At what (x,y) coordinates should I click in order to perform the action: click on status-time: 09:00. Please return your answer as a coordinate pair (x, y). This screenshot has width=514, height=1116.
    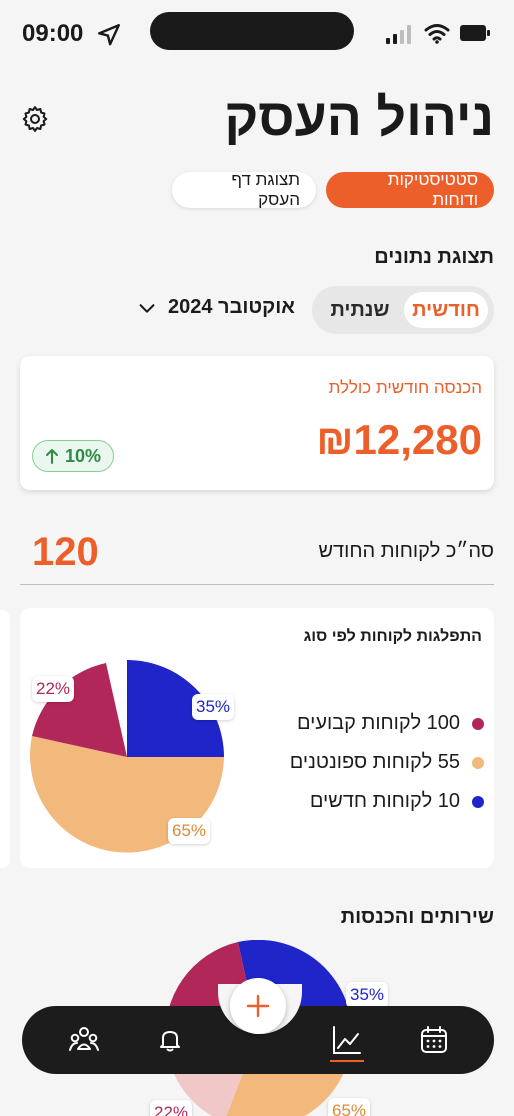
    Looking at the image, I should click on (53, 33).